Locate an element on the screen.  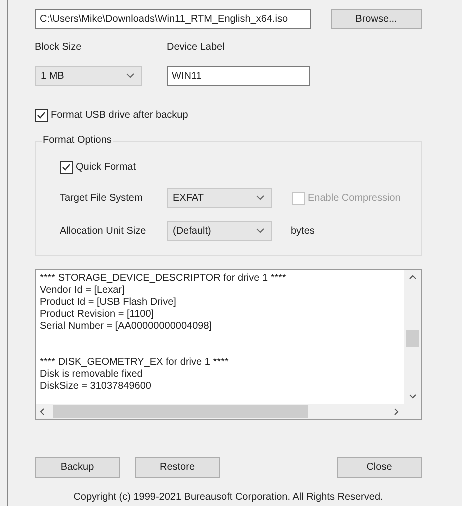
horizontal-scrollbar is located at coordinates (228, 411).